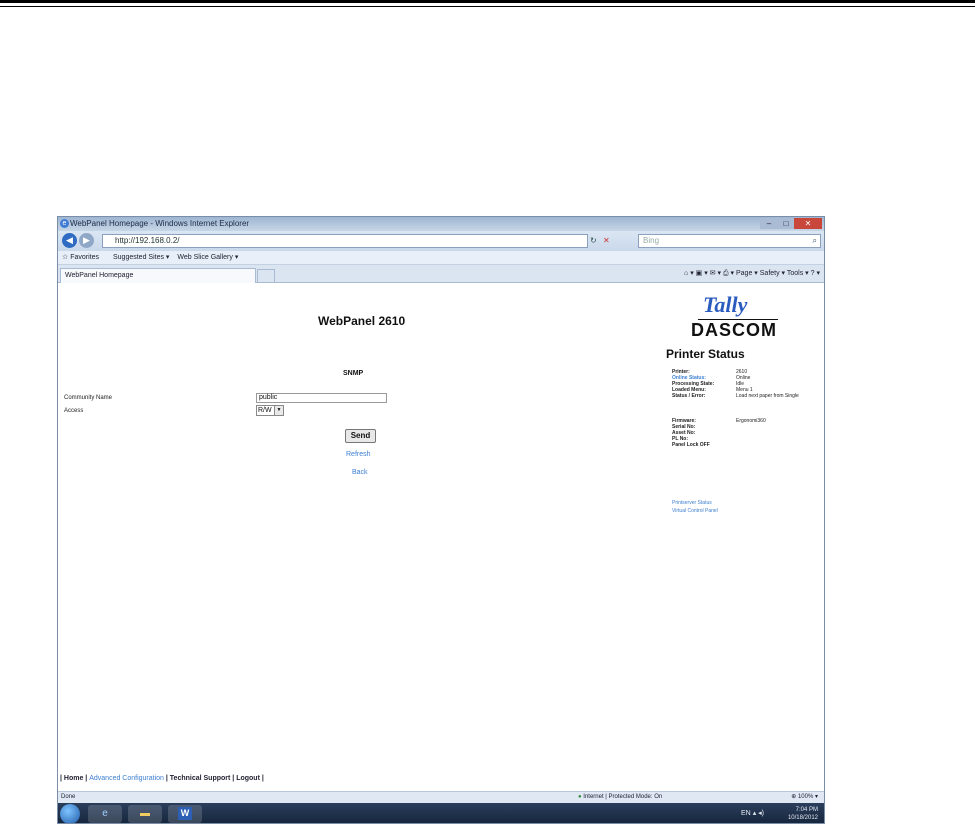  I want to click on send-button: Send, so click(360, 436).